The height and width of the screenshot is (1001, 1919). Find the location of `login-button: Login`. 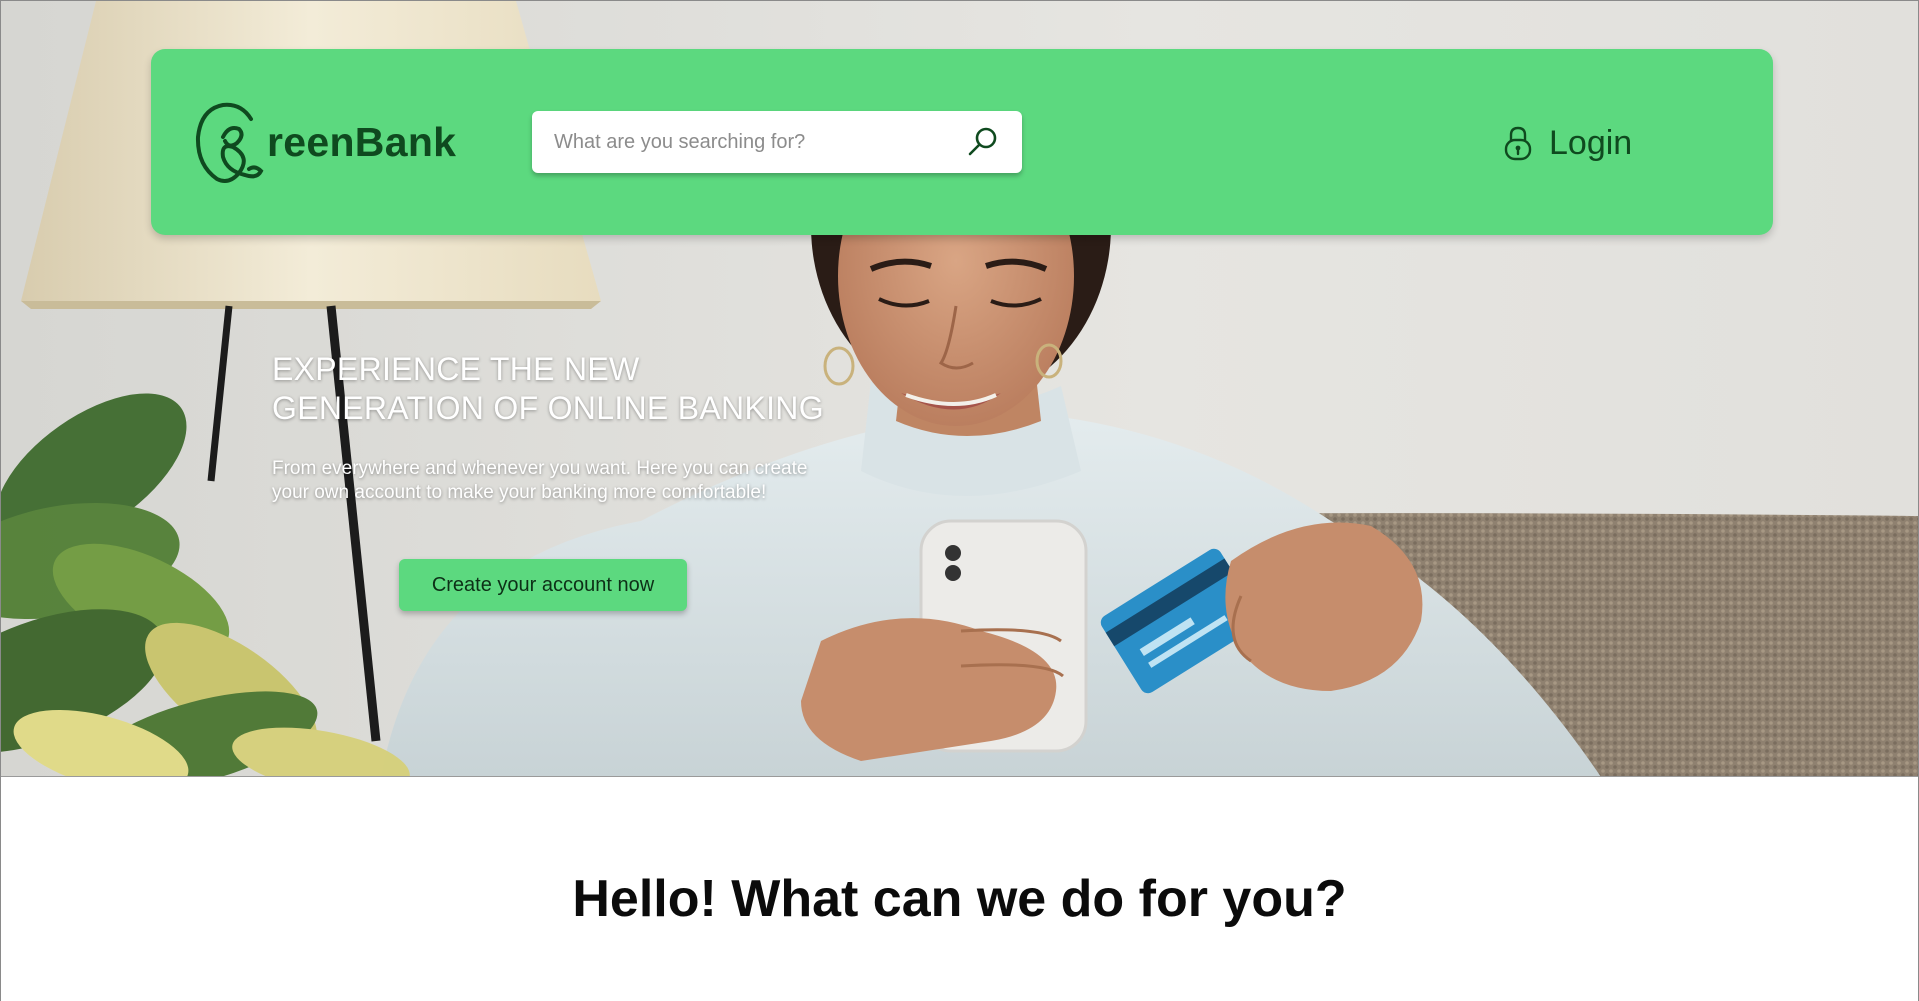

login-button: Login is located at coordinates (1567, 143).